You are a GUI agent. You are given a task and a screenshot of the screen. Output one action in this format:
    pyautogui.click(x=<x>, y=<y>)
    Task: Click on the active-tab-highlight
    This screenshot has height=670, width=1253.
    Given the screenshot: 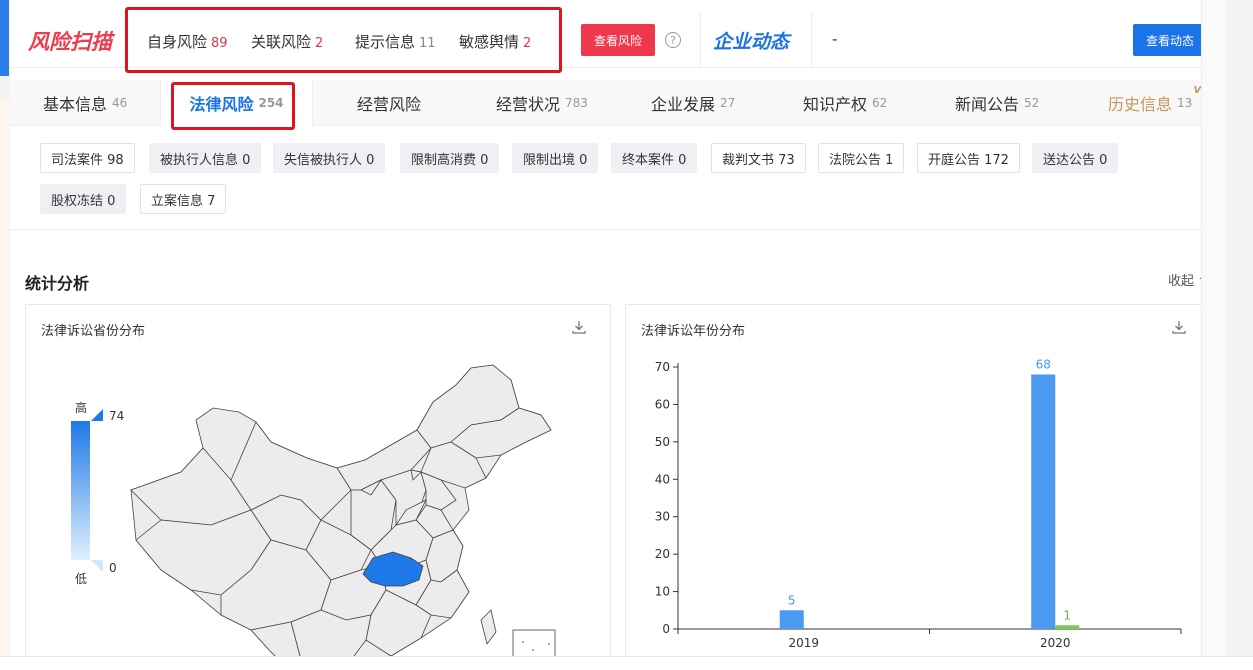 What is the action you would take?
    pyautogui.click(x=233, y=106)
    